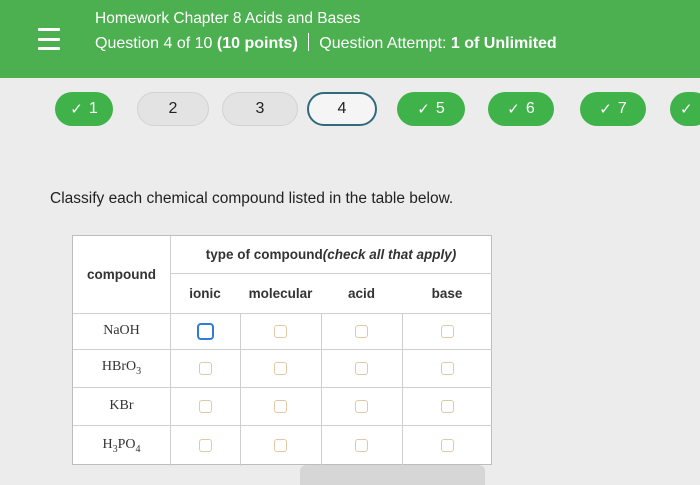  What do you see at coordinates (205, 293) in the screenshot?
I see `column-header-ionic: ionic` at bounding box center [205, 293].